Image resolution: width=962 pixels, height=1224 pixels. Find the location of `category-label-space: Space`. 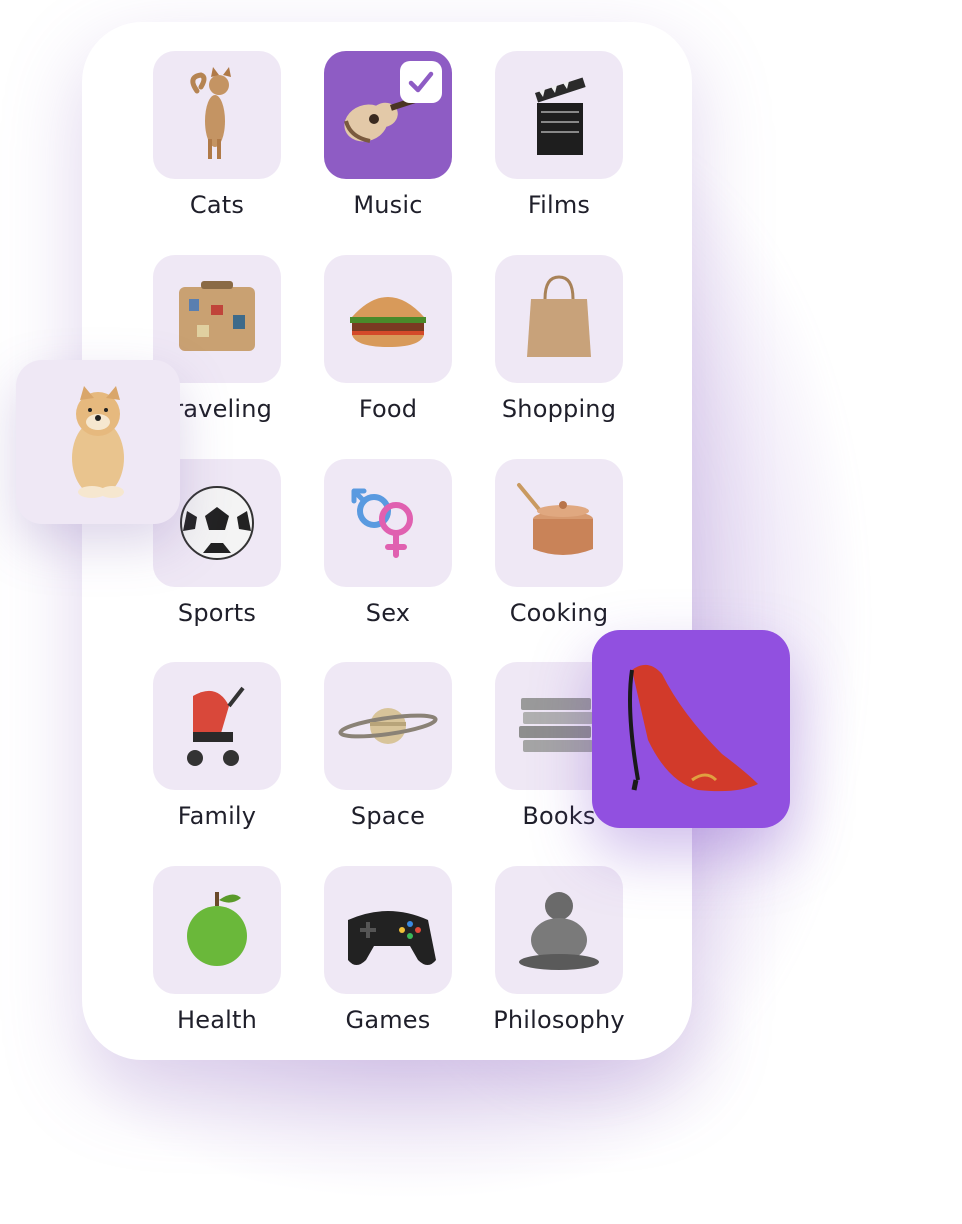

category-label-space: Space is located at coordinates (388, 816).